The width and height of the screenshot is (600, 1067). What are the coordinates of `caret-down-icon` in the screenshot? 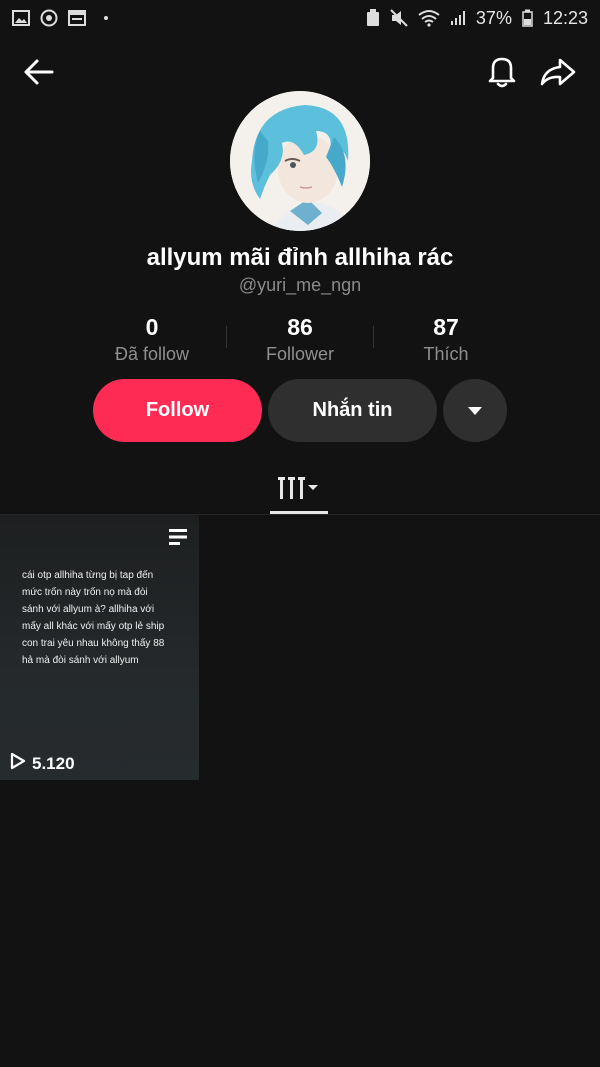 It's located at (475, 410).